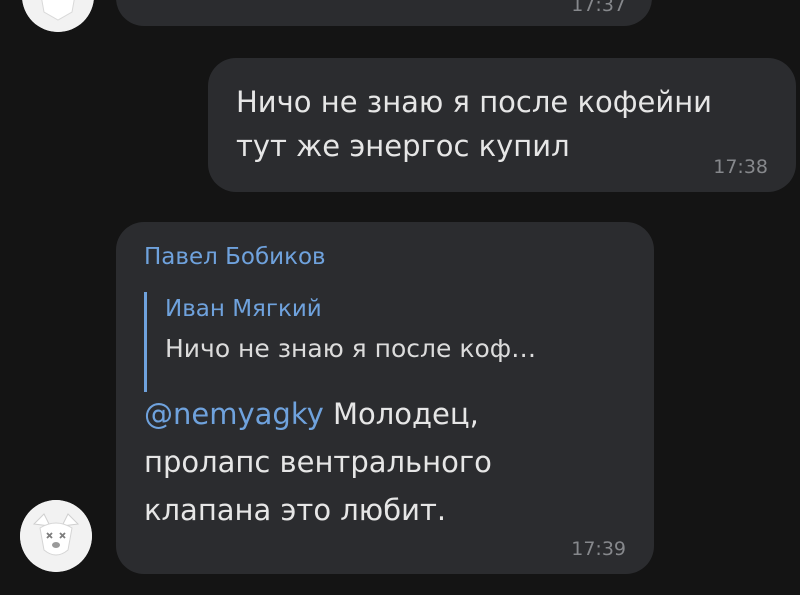 Image resolution: width=800 pixels, height=595 pixels. What do you see at coordinates (598, 549) in the screenshot?
I see `message-time: 17:39` at bounding box center [598, 549].